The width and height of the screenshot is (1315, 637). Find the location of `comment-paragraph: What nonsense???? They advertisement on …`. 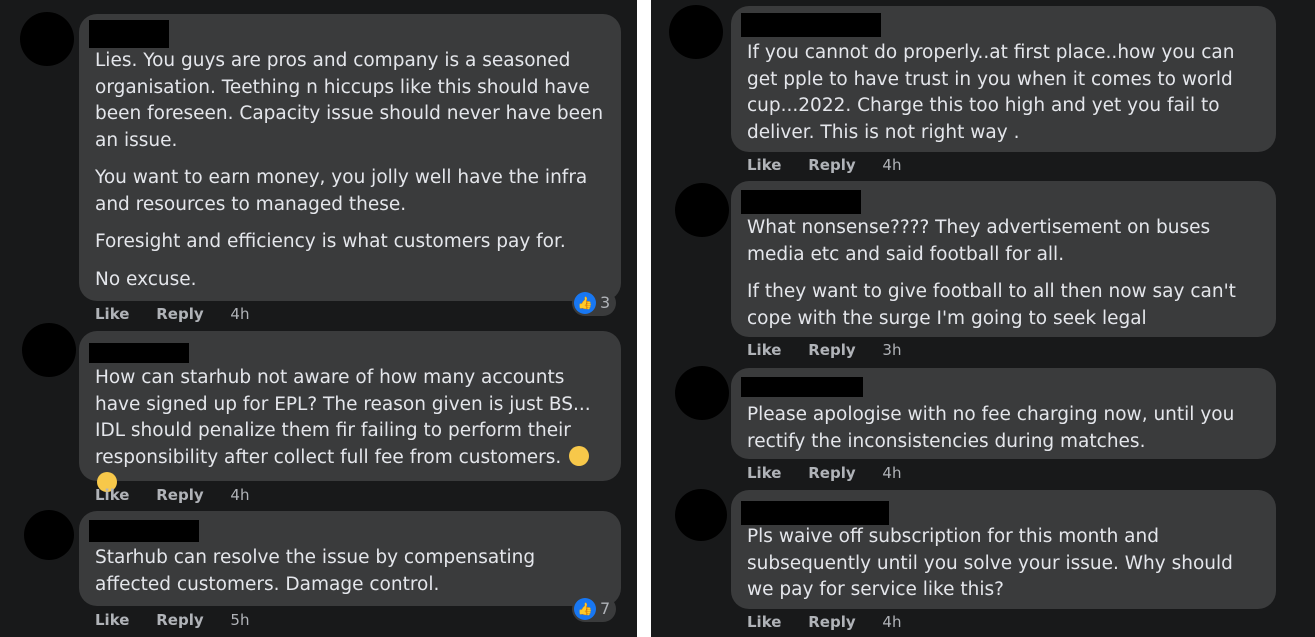

comment-paragraph: What nonsense???? They advertisement on … is located at coordinates (979, 241).